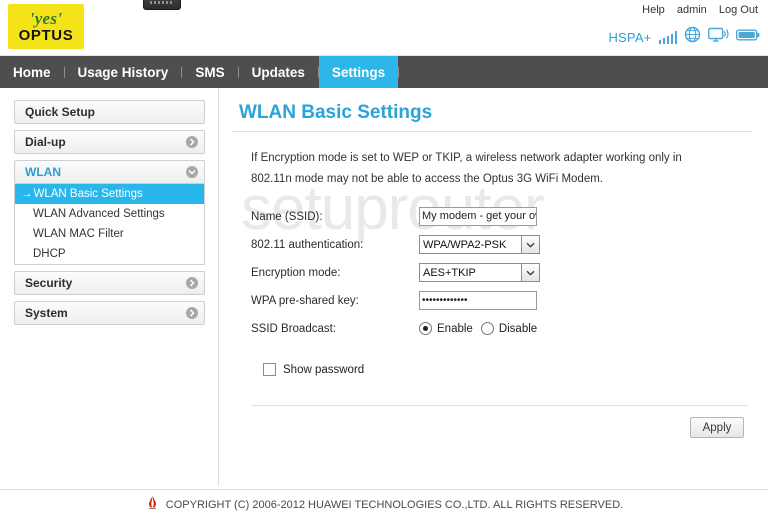  I want to click on sidebar-group-system: System, so click(109, 313).